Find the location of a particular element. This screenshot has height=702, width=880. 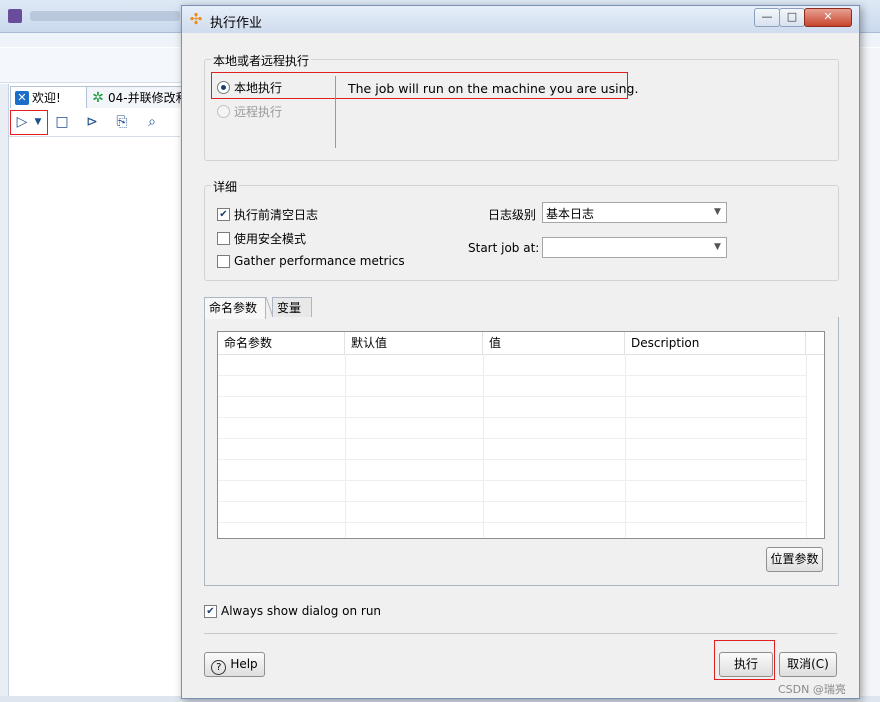

safe-mode-checkbox is located at coordinates (223, 238).